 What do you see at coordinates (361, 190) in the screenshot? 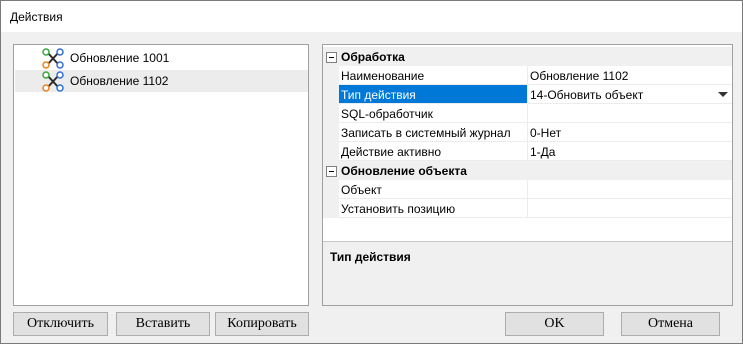
I see `property-name: Объект` at bounding box center [361, 190].